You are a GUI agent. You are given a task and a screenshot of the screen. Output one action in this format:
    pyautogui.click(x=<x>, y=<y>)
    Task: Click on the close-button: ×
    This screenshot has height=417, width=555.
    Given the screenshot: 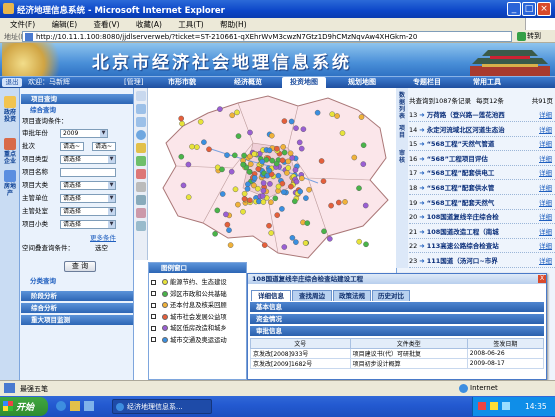 What is the action you would take?
    pyautogui.click(x=544, y=9)
    